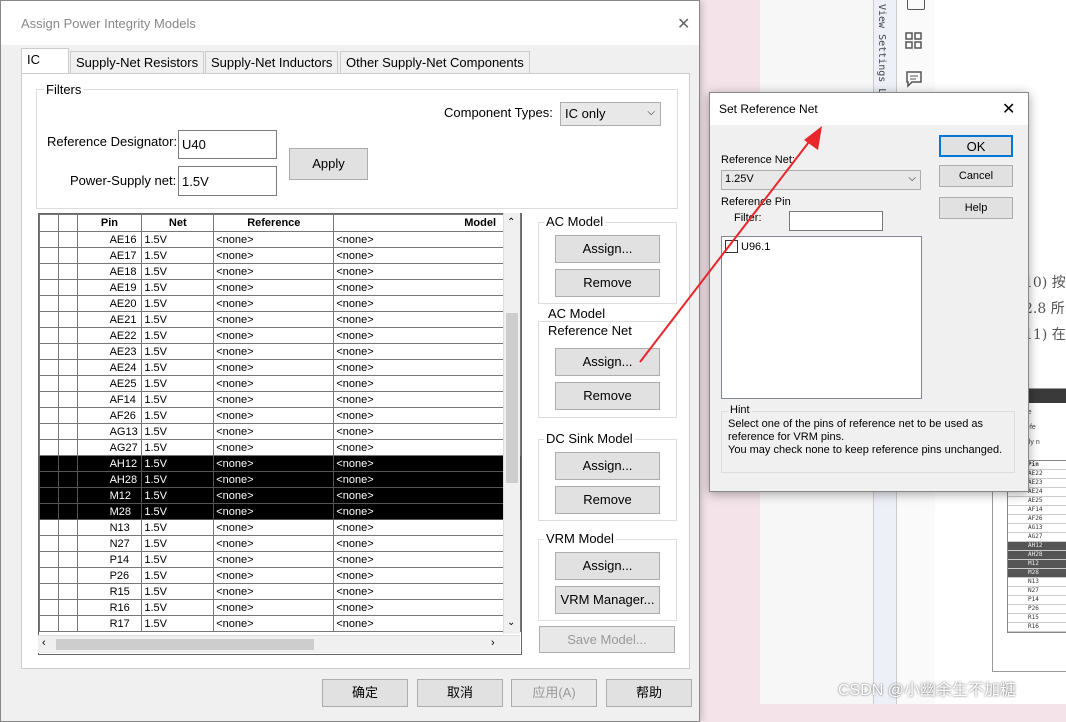 The image size is (1066, 722). I want to click on close-icon: ✕, so click(1008, 109).